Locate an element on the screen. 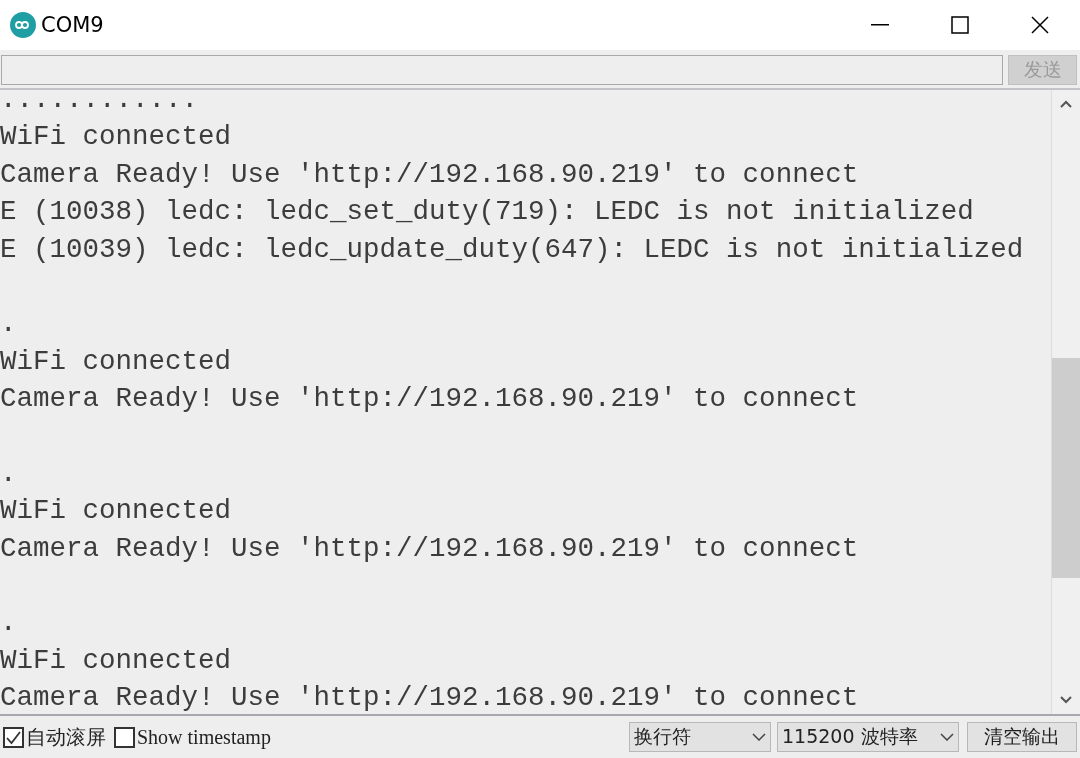 The width and height of the screenshot is (1080, 758). output-line: E (10039) ledc: ledc_update_duty(647): LEDC is not initialized is located at coordinates (512, 249).